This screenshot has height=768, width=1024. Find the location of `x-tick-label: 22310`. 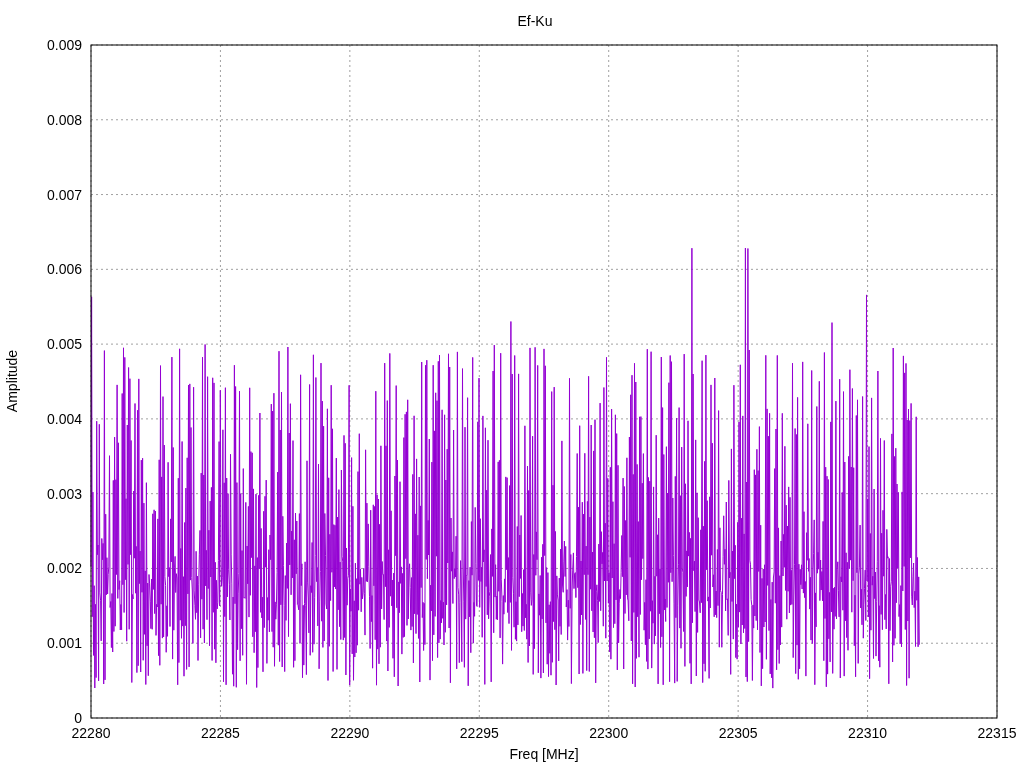

x-tick-label: 22310 is located at coordinates (868, 733).